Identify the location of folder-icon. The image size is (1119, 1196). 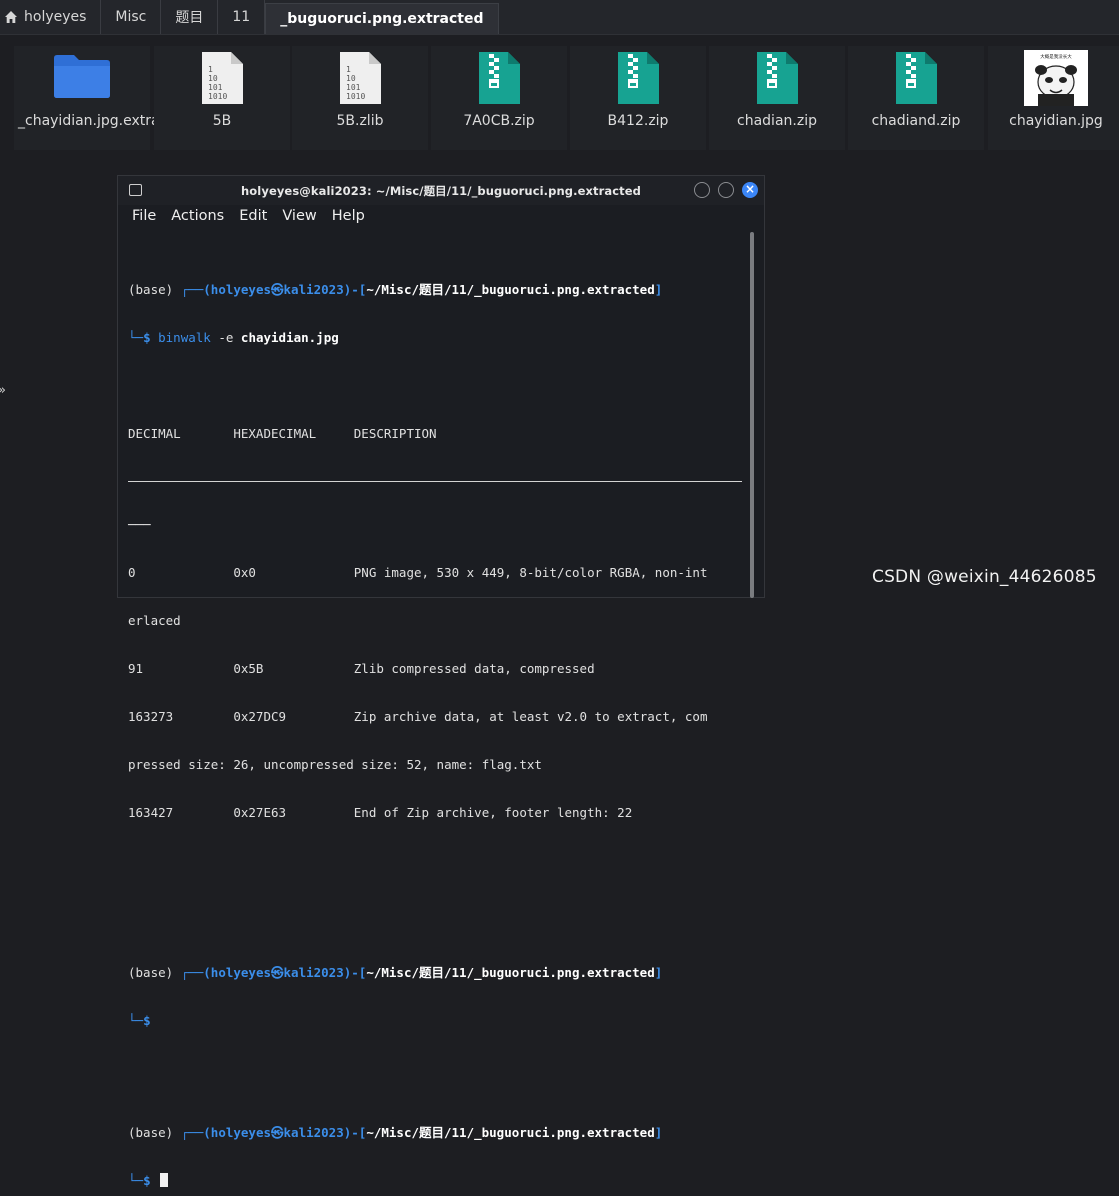
(82, 76).